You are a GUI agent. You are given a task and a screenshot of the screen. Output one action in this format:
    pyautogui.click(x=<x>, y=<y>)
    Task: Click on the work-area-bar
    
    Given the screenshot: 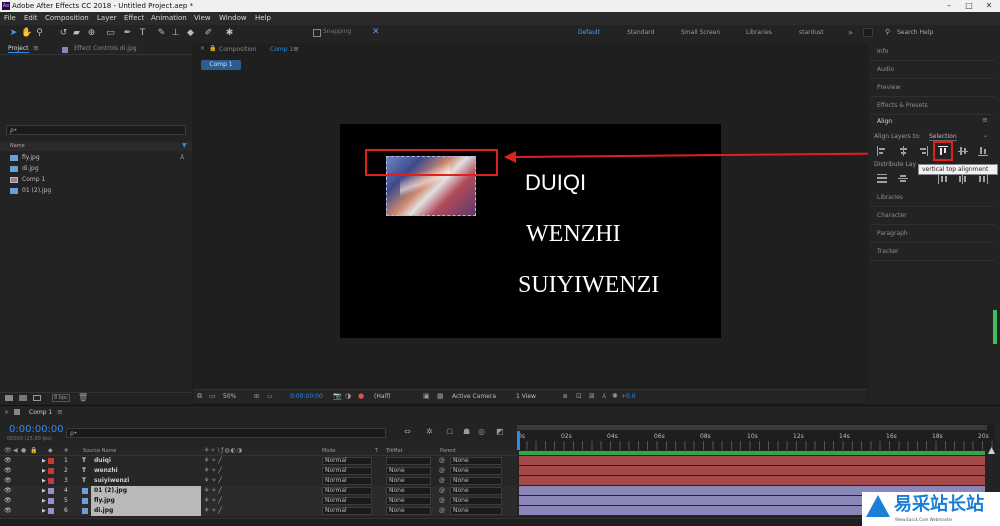 What is the action you would take?
    pyautogui.click(x=752, y=427)
    